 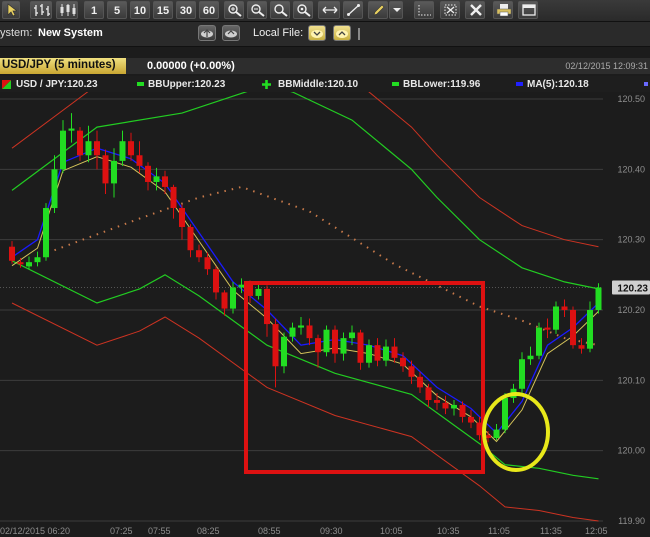 I want to click on delete-objects-button, so click(x=450, y=10).